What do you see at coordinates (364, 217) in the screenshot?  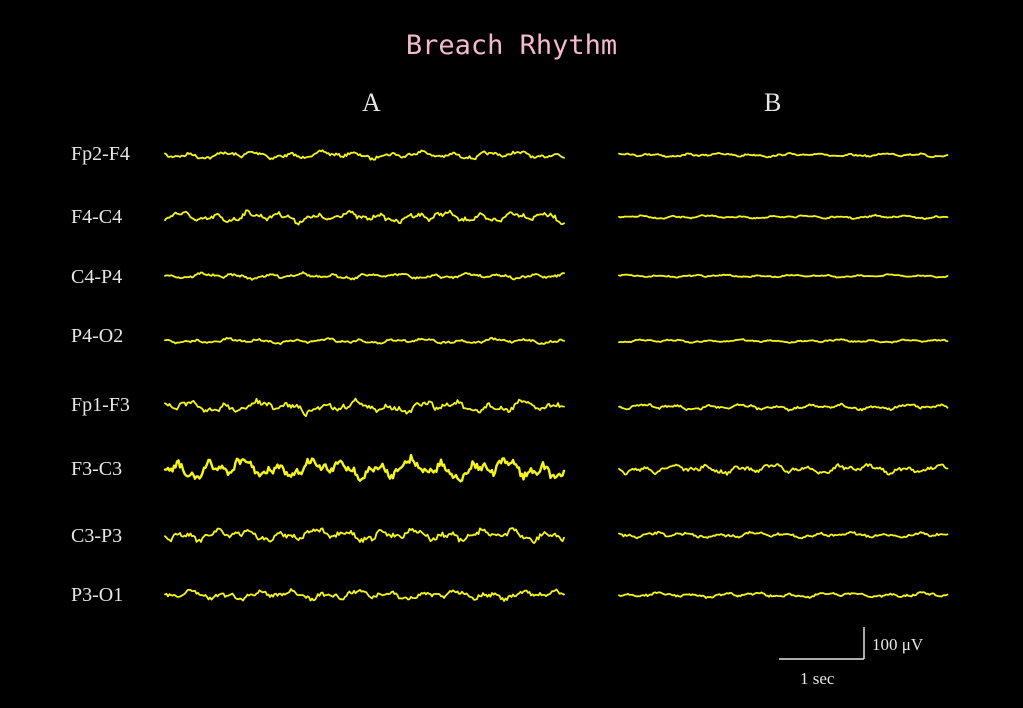 I see `trace-a-f4-c4` at bounding box center [364, 217].